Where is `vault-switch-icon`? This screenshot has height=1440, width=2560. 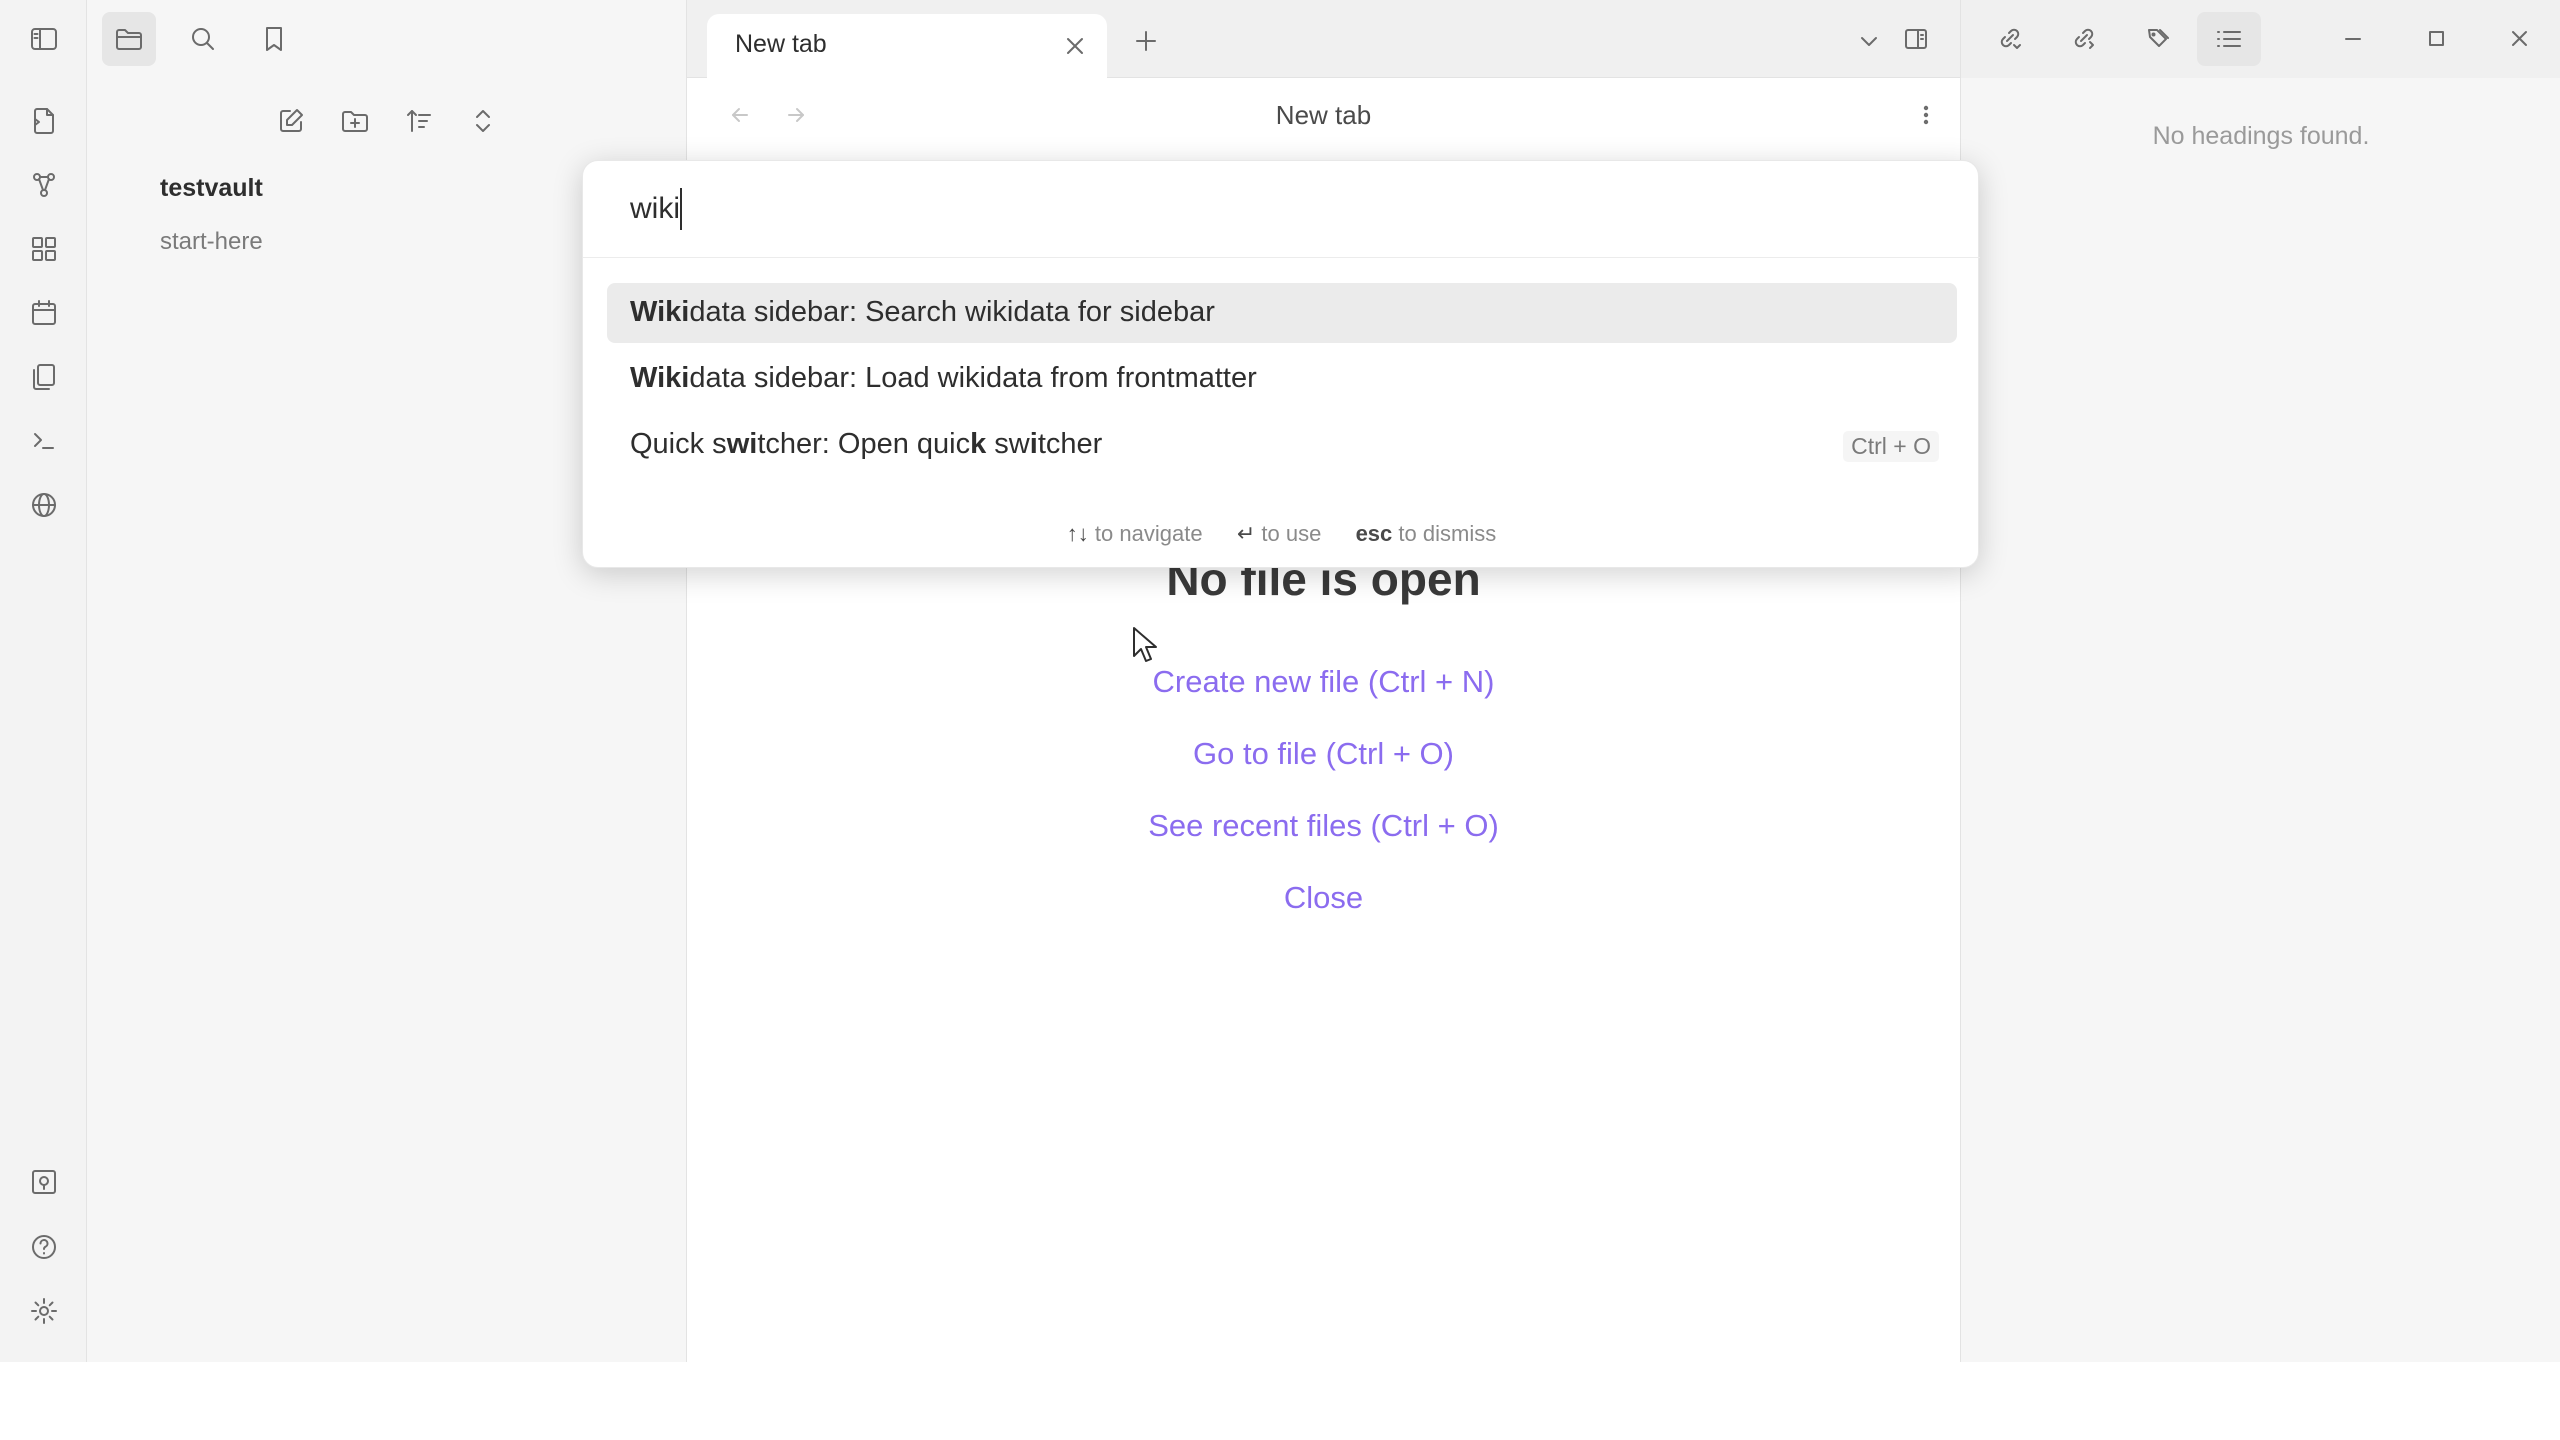
vault-switch-icon is located at coordinates (44, 1182).